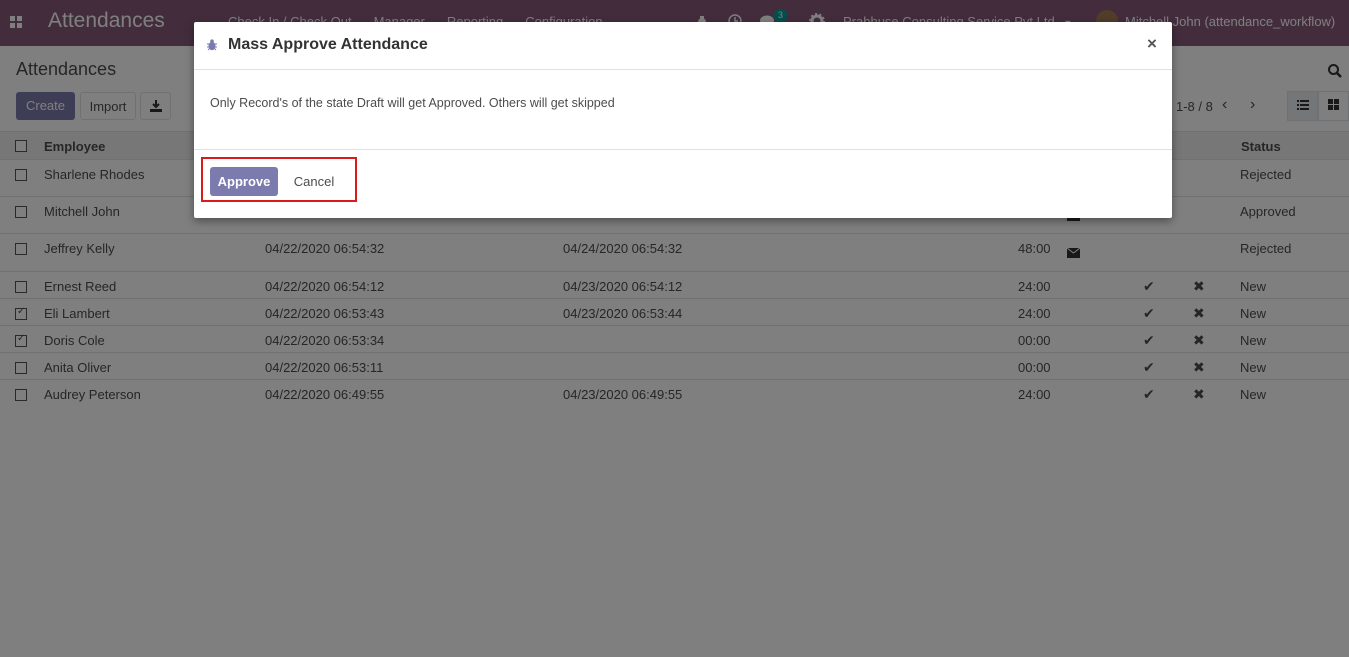 The width and height of the screenshot is (1349, 657). Describe the element at coordinates (1152, 44) in the screenshot. I see `close-icon: ×` at that location.